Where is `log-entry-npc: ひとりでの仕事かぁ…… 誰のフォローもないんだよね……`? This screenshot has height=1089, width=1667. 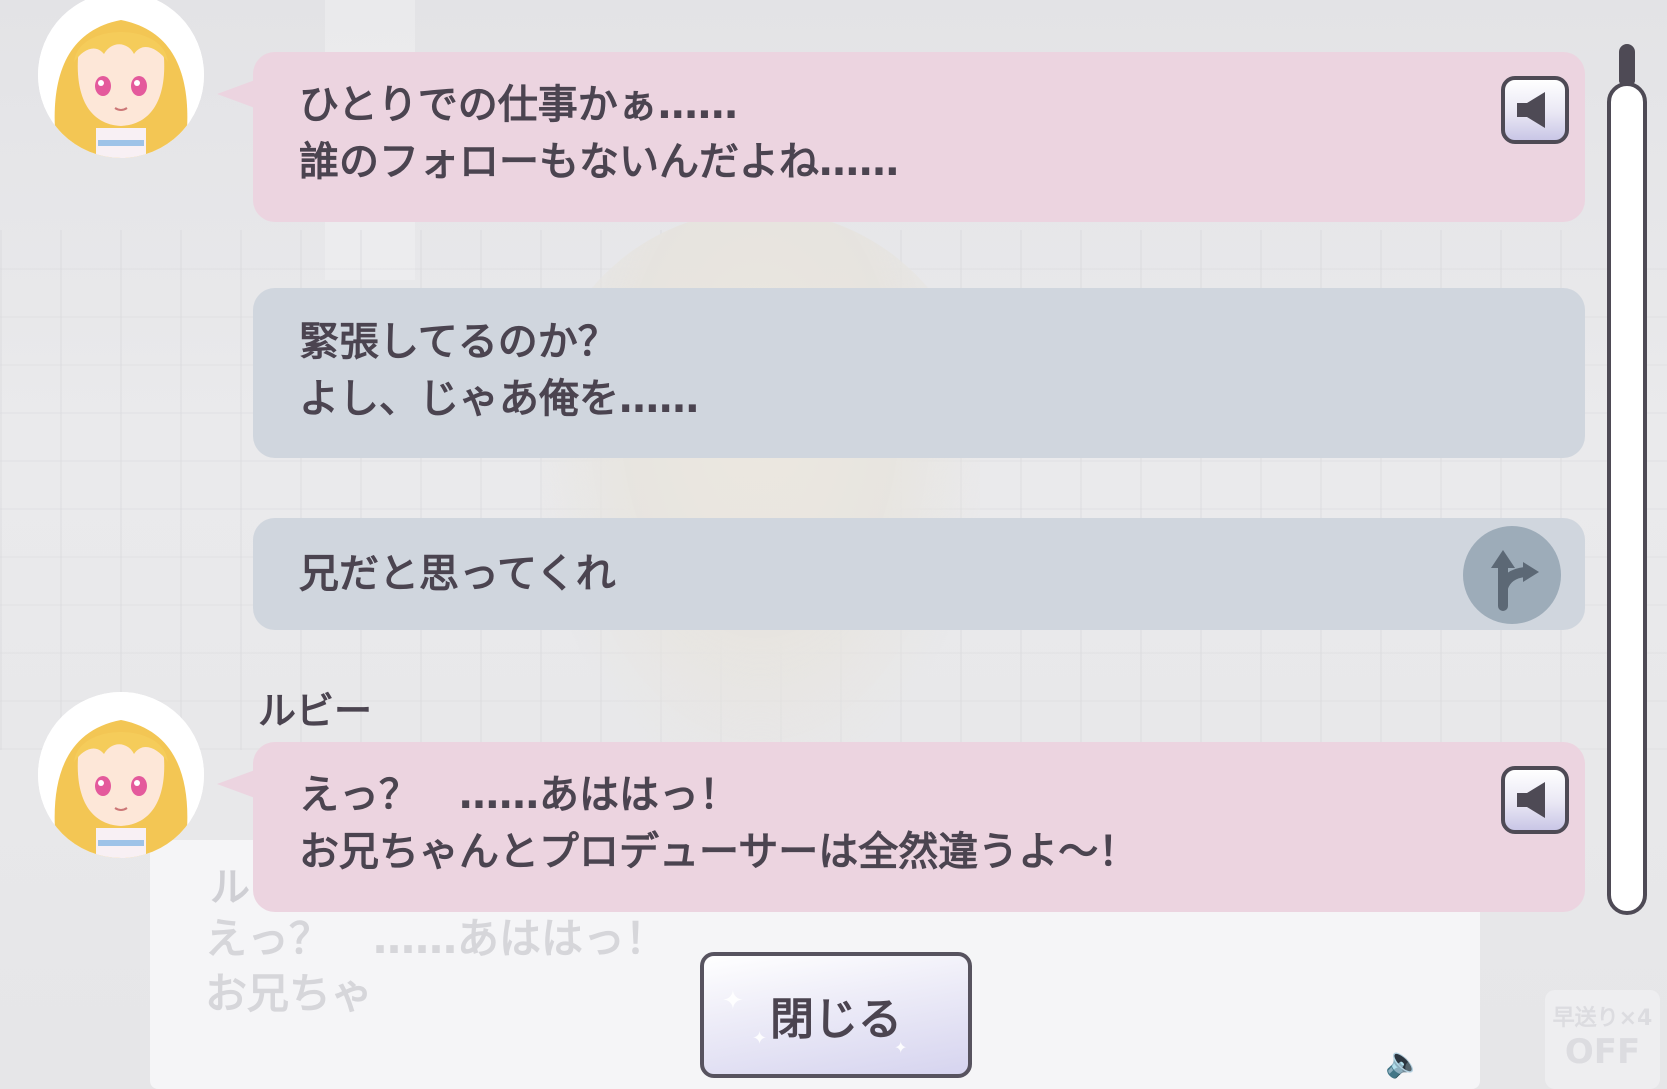
log-entry-npc: ひとりでの仕事かぁ…… 誰のフォローもないんだよね…… is located at coordinates (901, 137).